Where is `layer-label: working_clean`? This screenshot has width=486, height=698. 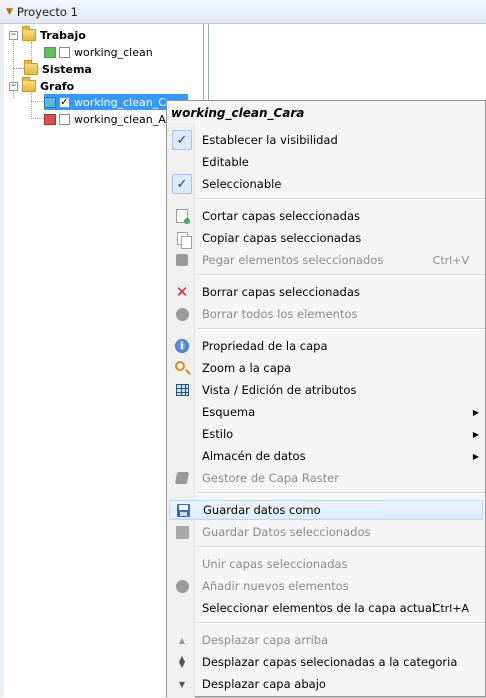
layer-label: working_clean is located at coordinates (113, 52).